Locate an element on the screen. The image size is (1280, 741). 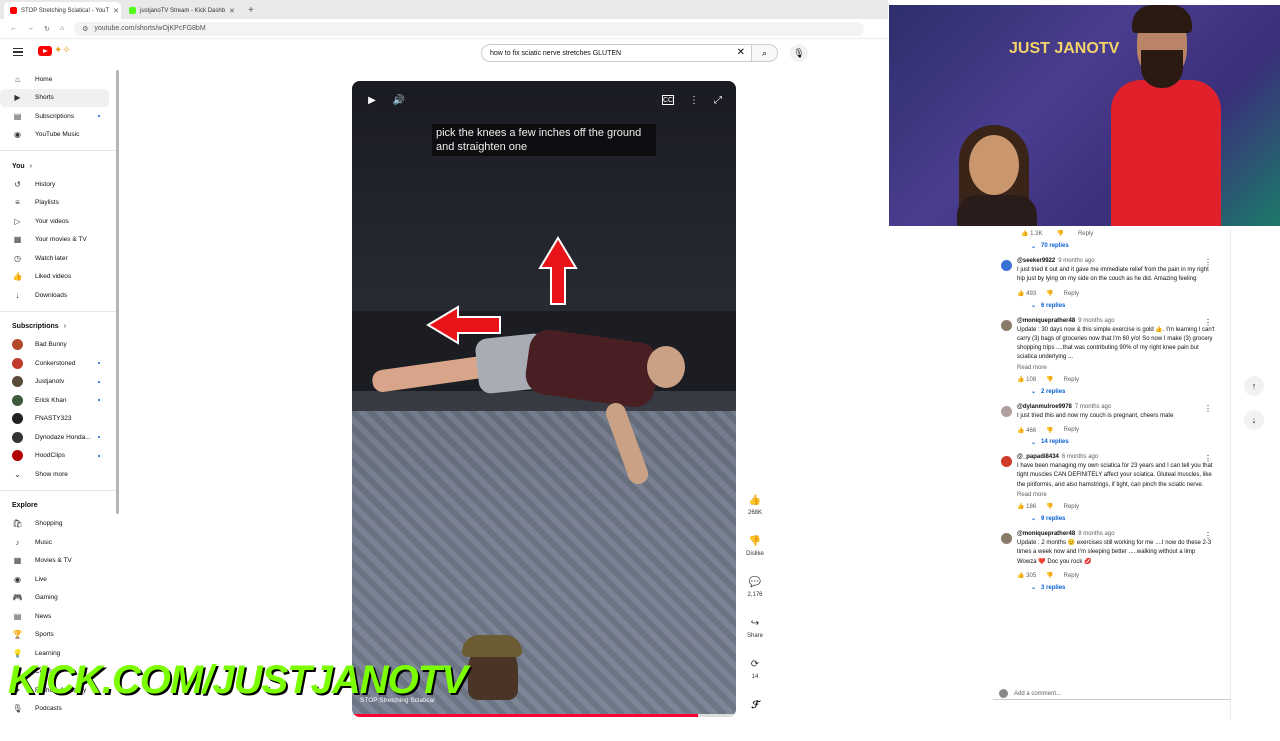
subscription-item: HoodClips is located at coordinates (59, 456).